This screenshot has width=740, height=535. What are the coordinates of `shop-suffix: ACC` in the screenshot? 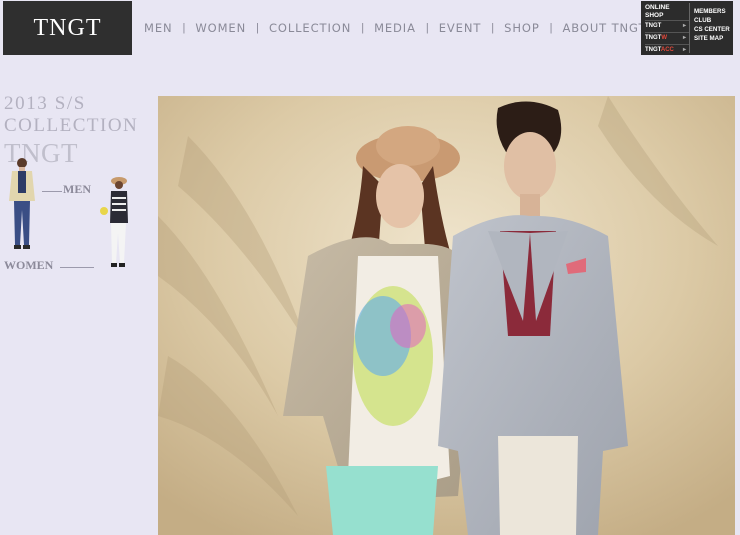 It's located at (667, 50).